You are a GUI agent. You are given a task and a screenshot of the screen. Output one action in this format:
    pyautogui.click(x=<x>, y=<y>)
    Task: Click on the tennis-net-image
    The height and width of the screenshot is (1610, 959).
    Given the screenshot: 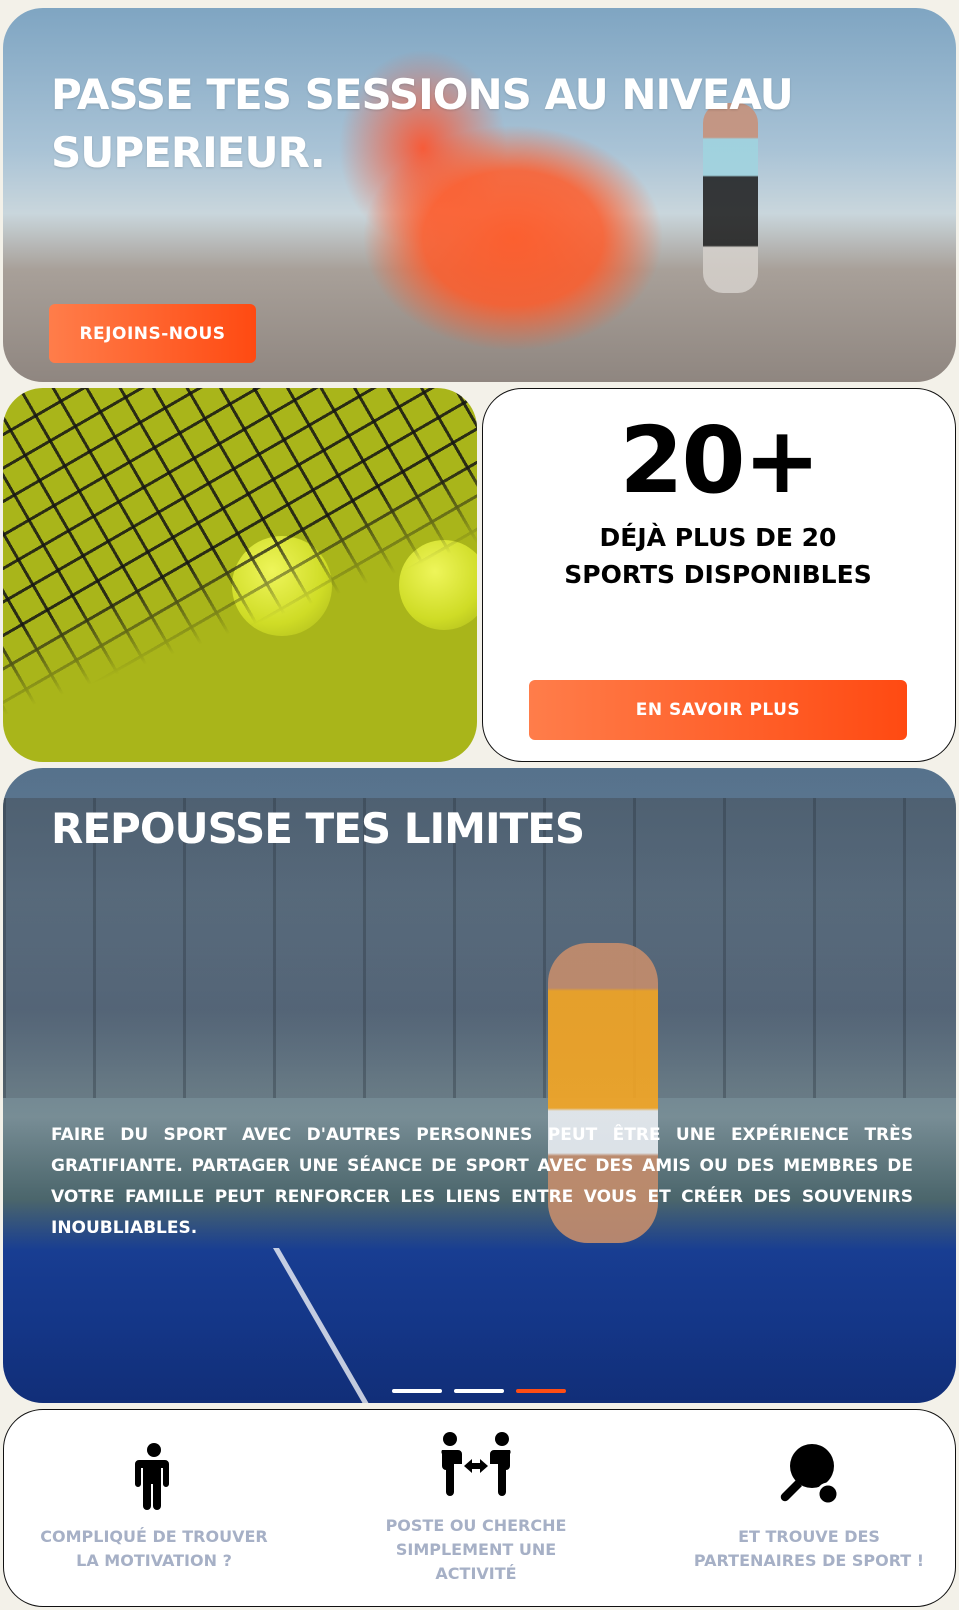 What is the action you would take?
    pyautogui.click(x=240, y=575)
    